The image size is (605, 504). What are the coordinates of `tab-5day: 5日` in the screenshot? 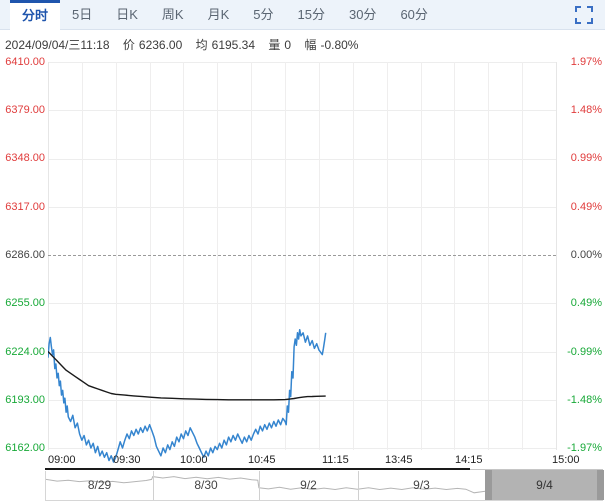 It's located at (82, 15).